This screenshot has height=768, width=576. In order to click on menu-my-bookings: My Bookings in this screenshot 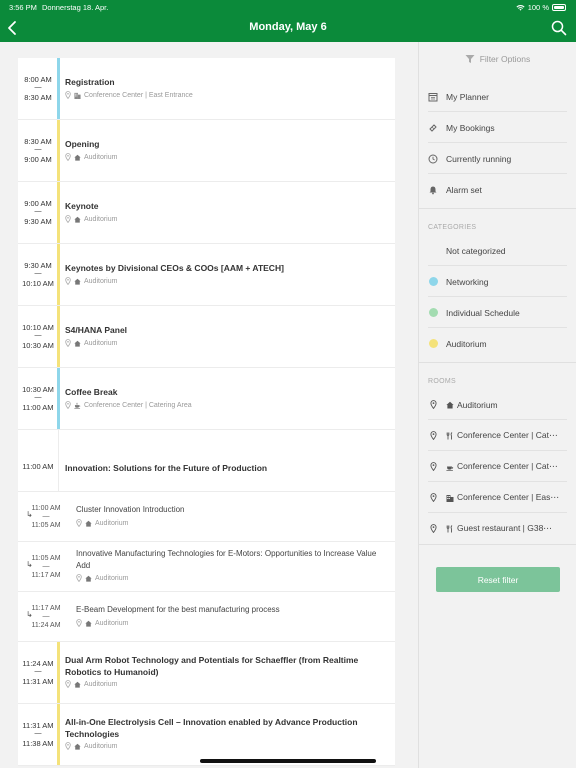, I will do `click(497, 127)`.